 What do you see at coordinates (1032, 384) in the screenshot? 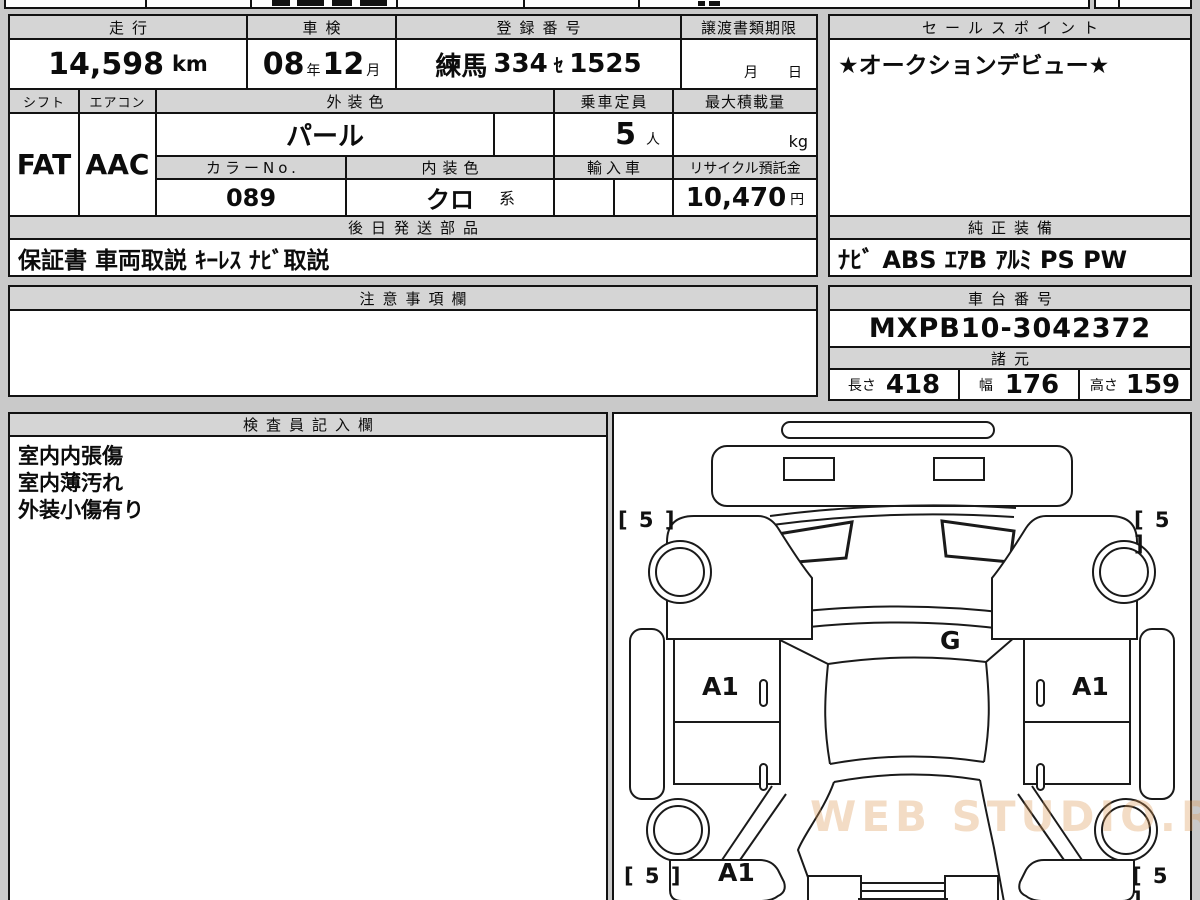
I see `spec-width-value: 176` at bounding box center [1032, 384].